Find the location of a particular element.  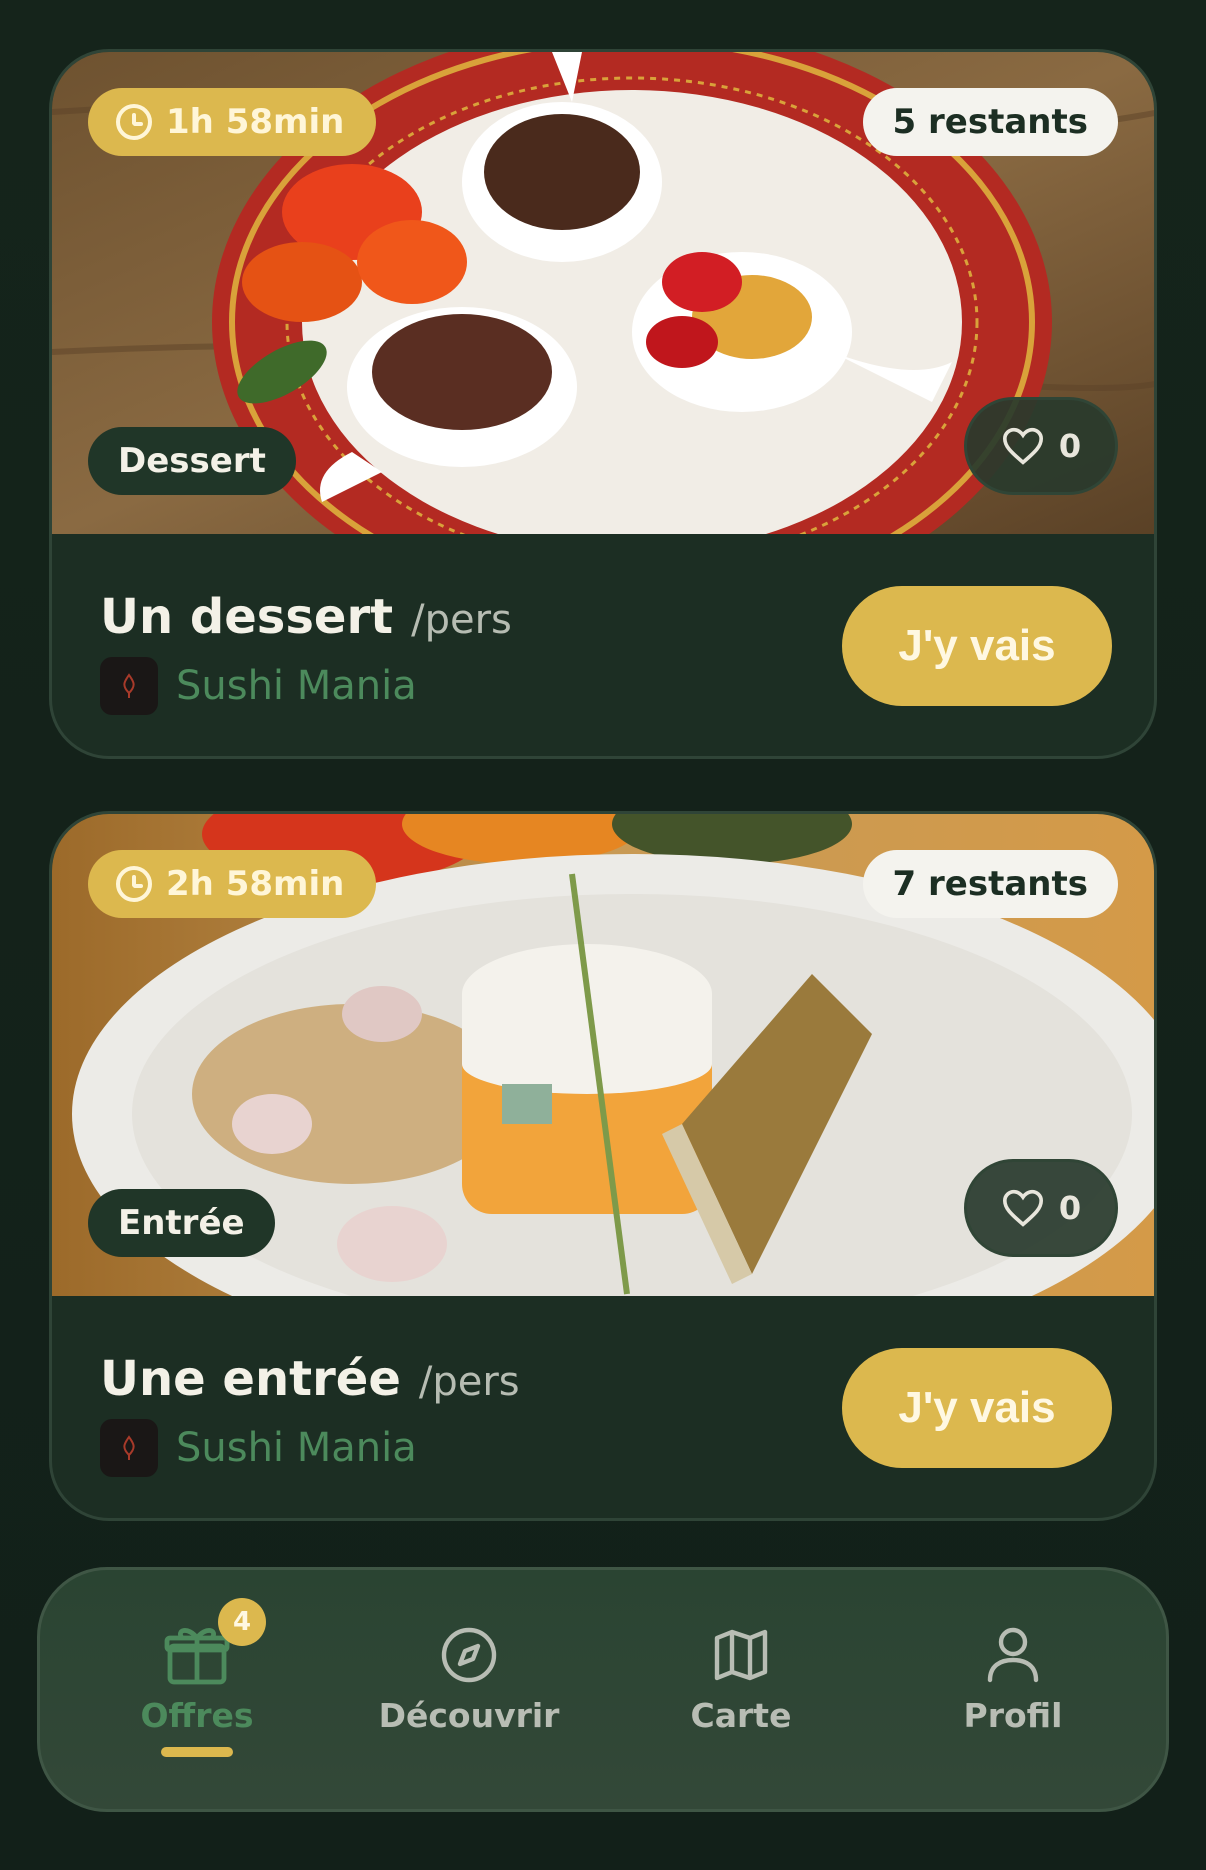

bottom-nav: 4 Offres Découvrir Carte Profil is located at coordinates (603, 1689).